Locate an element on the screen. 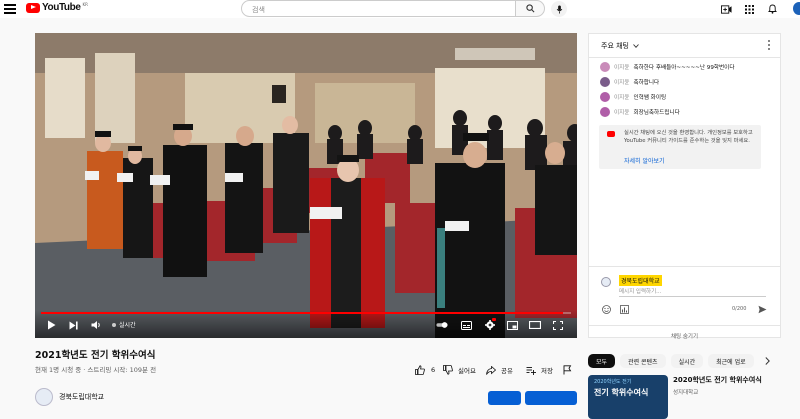 The image size is (800, 419). voice-search-button is located at coordinates (559, 9).